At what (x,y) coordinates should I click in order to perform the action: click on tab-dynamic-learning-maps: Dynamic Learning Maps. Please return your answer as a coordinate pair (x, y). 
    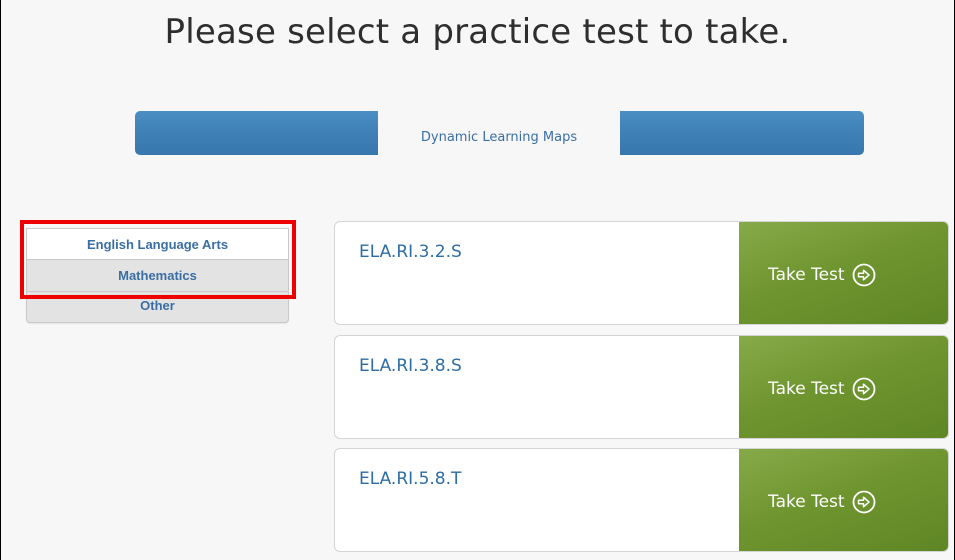
    Looking at the image, I should click on (499, 134).